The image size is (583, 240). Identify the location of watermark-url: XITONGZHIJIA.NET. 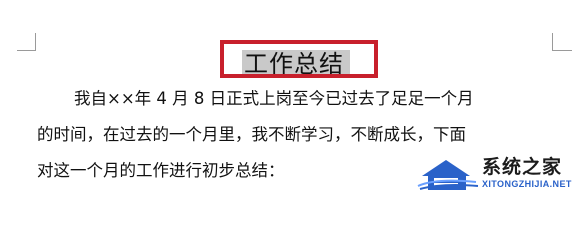
(527, 184).